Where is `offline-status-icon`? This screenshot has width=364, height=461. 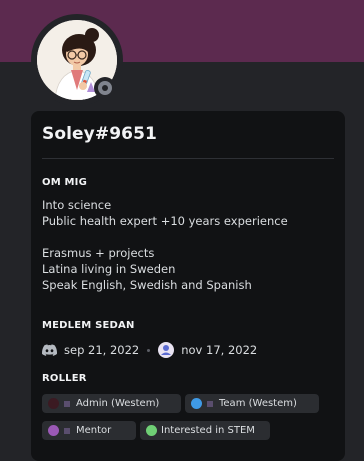 offline-status-icon is located at coordinates (105, 88).